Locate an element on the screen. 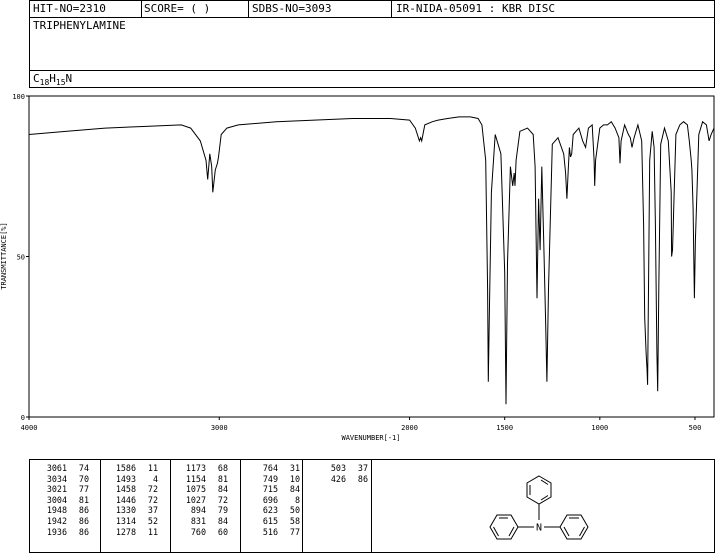 The image size is (715, 553). peak-row: 3021 77 is located at coordinates (63, 489).